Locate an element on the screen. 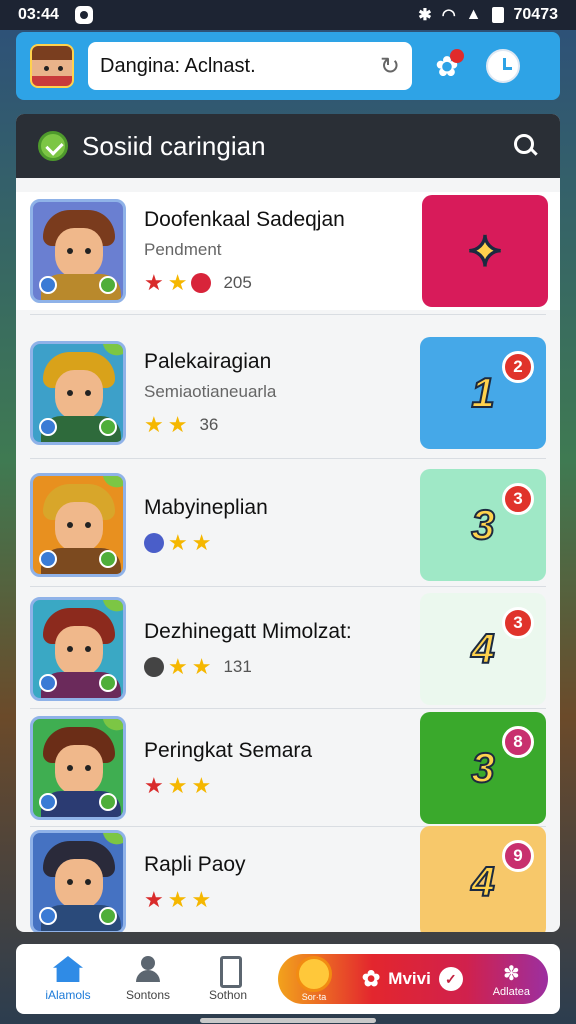  game-rating: ★ ★ 36 is located at coordinates (282, 425).